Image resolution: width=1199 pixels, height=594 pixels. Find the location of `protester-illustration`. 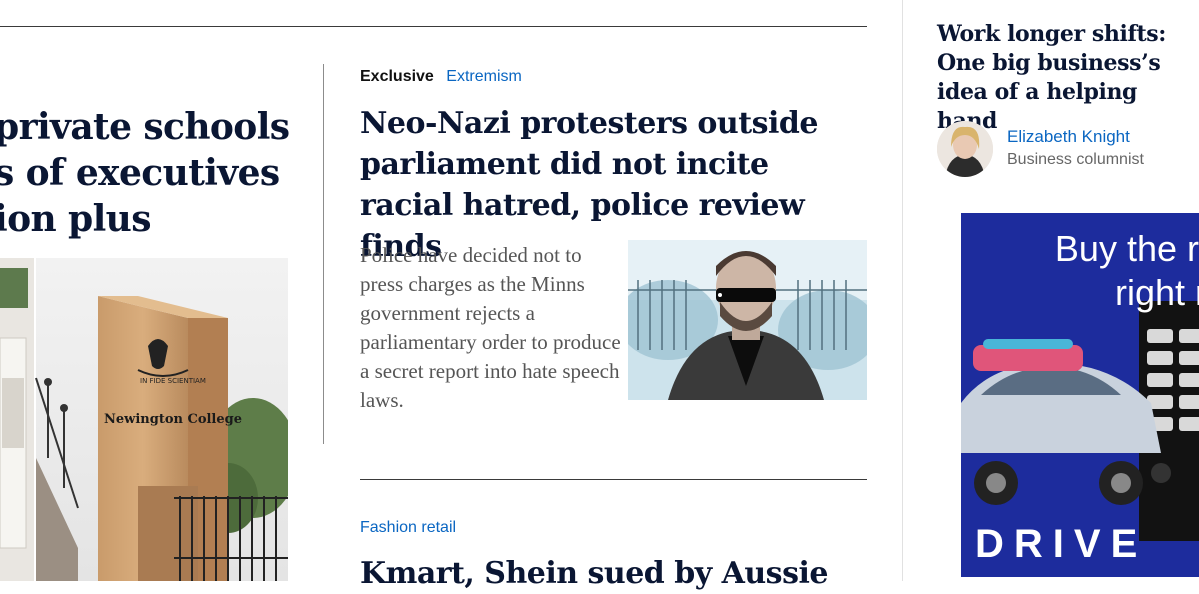

protester-illustration is located at coordinates (747, 320).